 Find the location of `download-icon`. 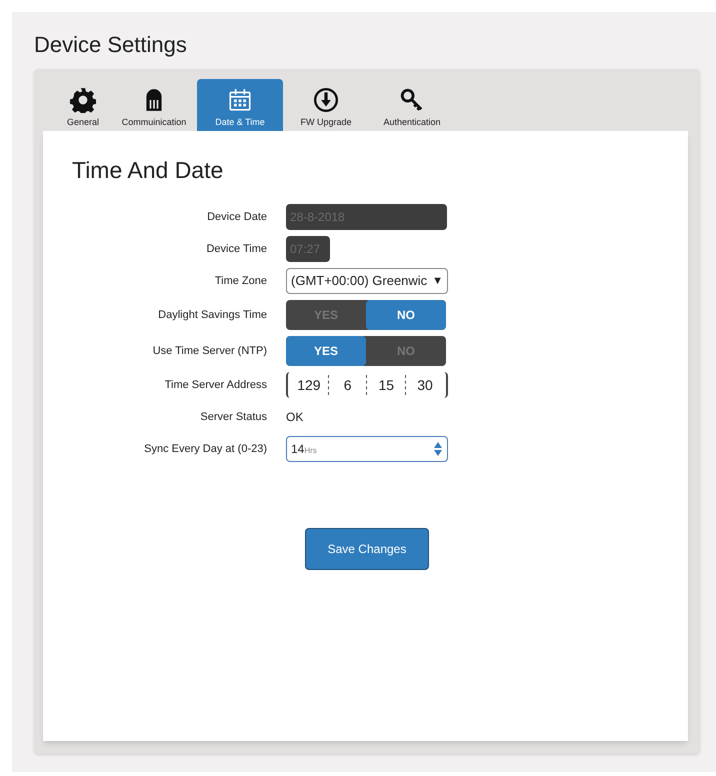

download-icon is located at coordinates (326, 99).